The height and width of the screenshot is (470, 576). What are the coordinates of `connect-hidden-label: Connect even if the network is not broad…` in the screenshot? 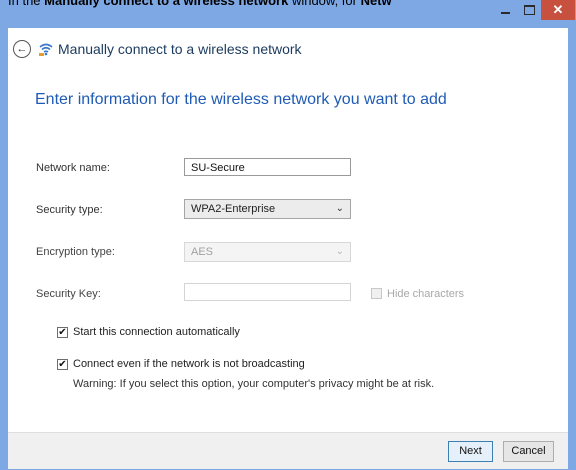 It's located at (189, 364).